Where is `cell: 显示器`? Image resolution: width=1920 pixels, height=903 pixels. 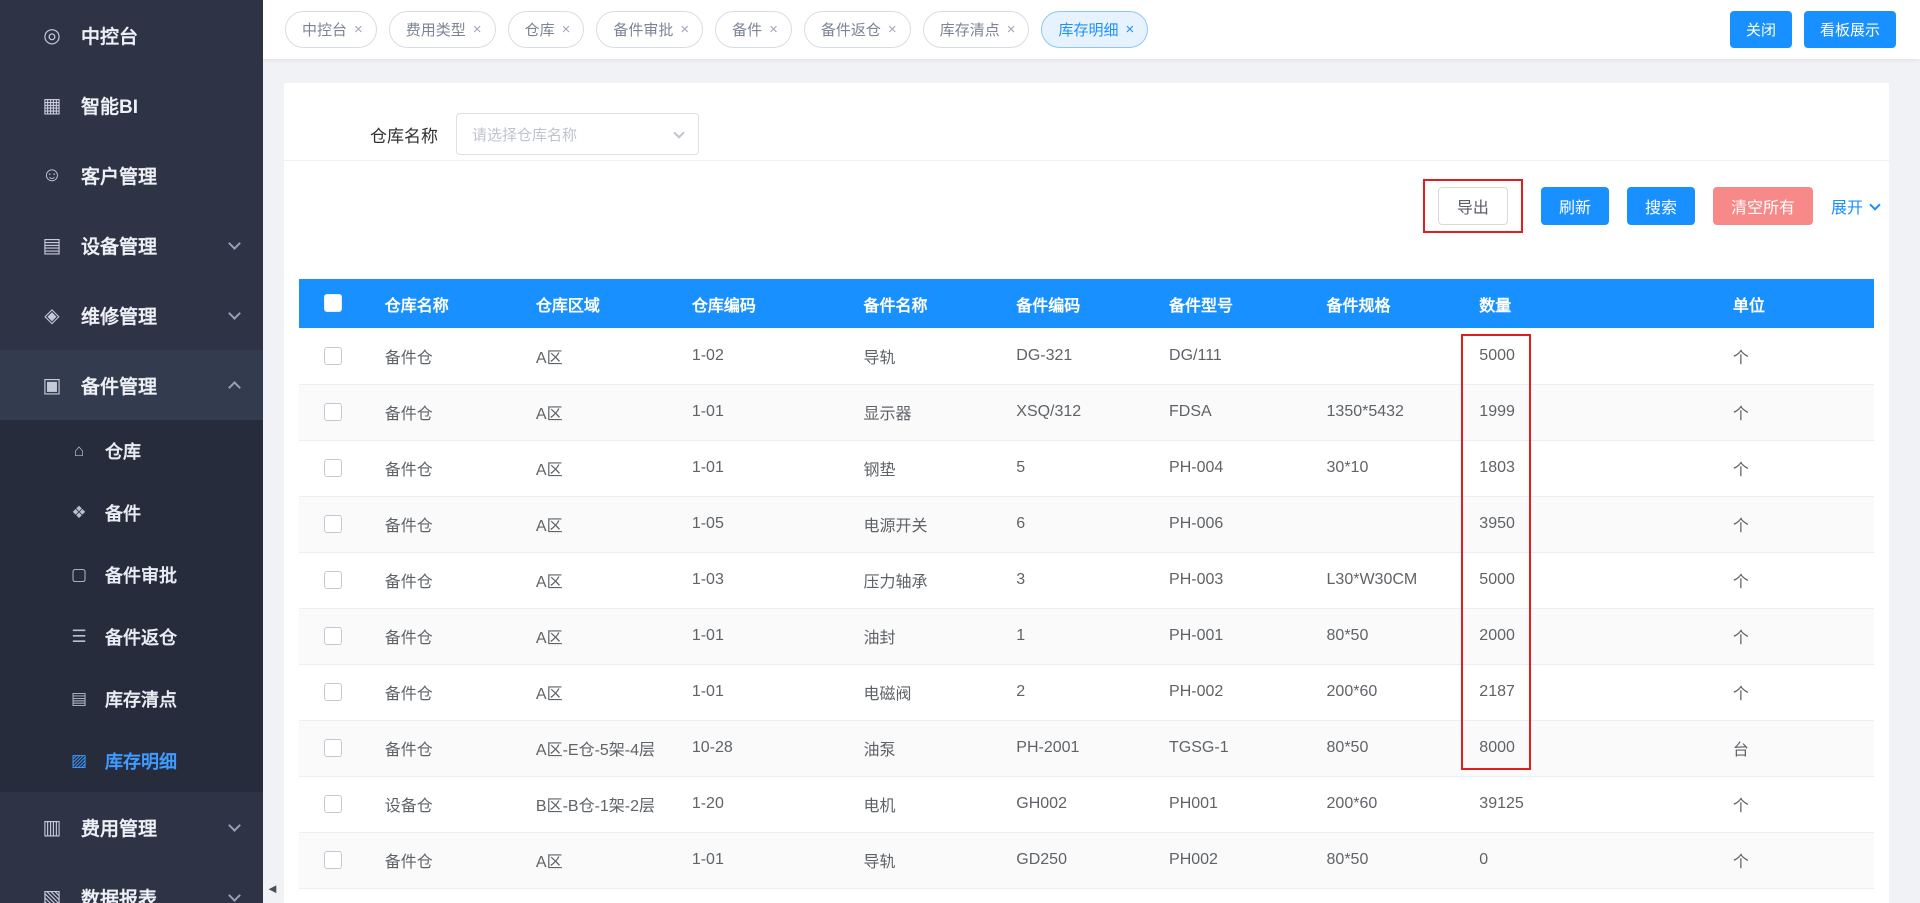 cell: 显示器 is located at coordinates (922, 412).